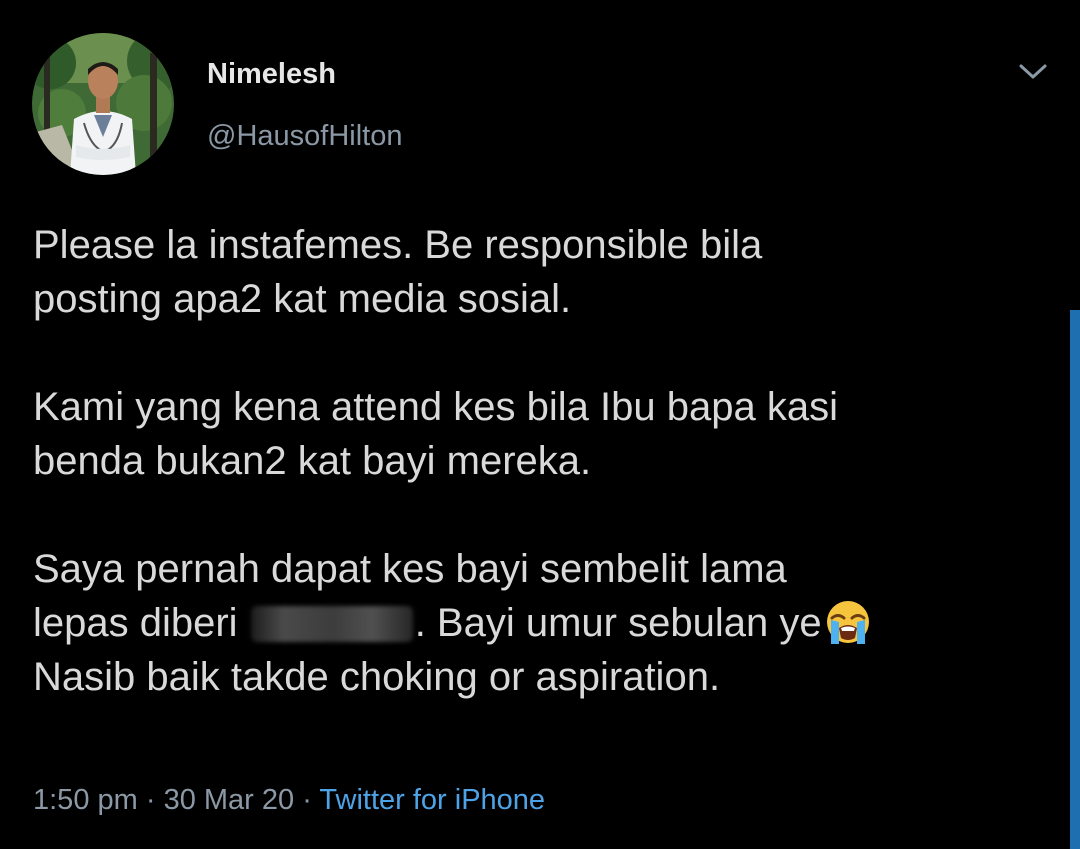 Image resolution: width=1080 pixels, height=849 pixels. I want to click on chevron-down-icon, so click(1033, 71).